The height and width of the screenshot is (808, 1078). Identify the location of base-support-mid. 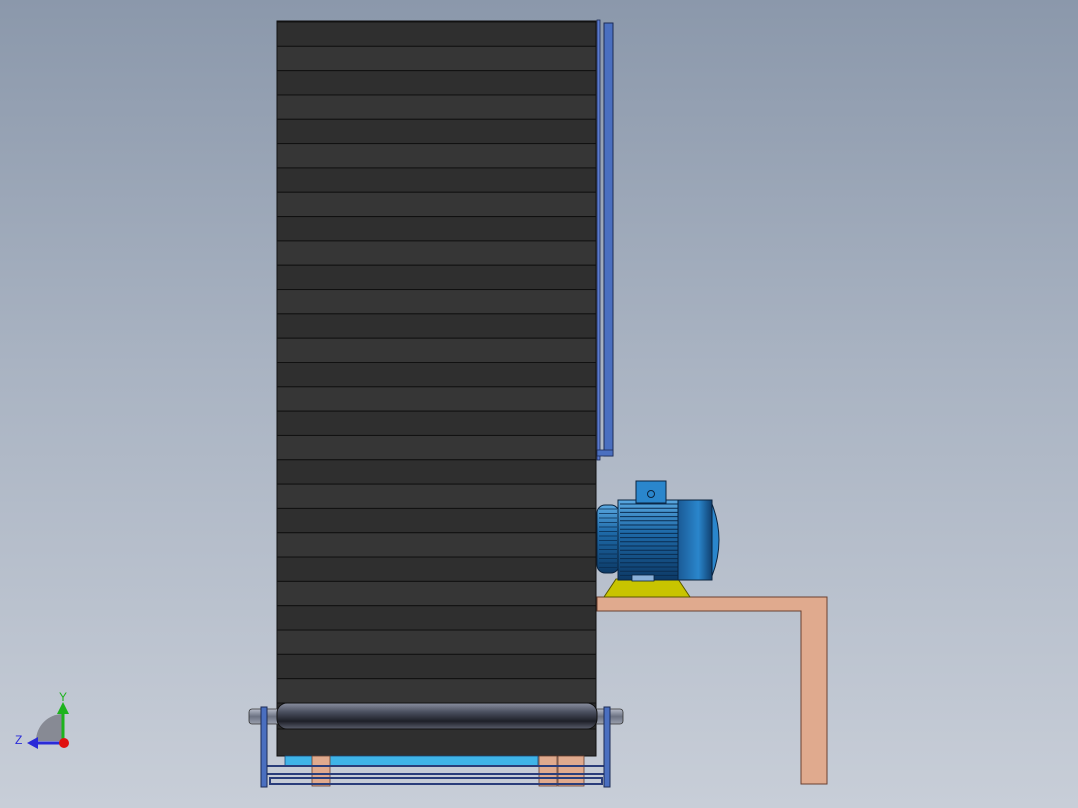
(548, 771).